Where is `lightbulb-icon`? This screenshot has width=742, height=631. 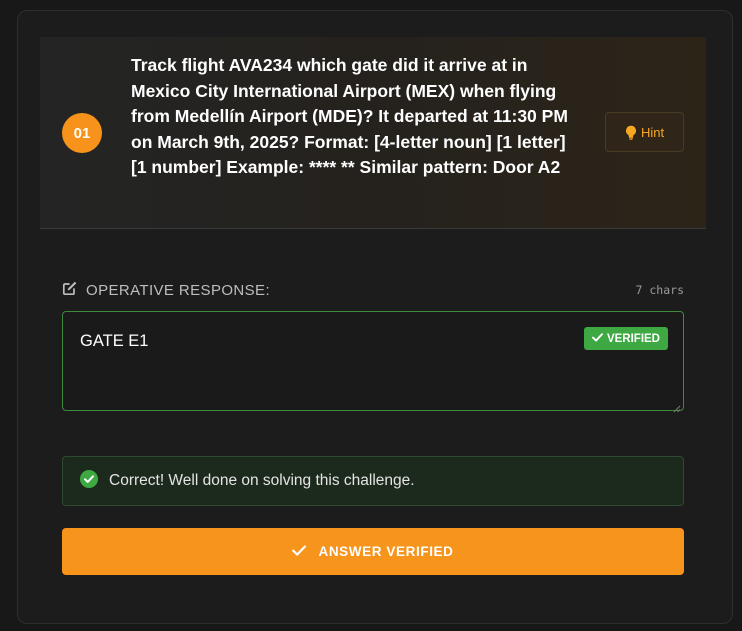 lightbulb-icon is located at coordinates (631, 132).